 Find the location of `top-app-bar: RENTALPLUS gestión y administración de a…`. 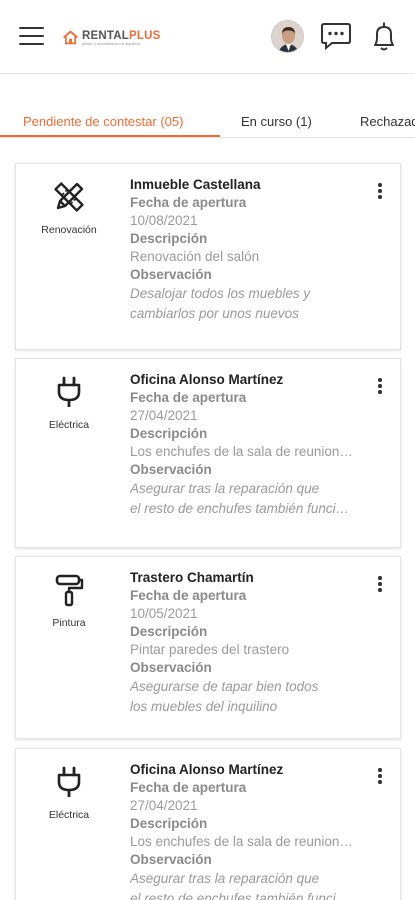

top-app-bar: RENTALPLUS gestión y administración de a… is located at coordinates (207, 37).